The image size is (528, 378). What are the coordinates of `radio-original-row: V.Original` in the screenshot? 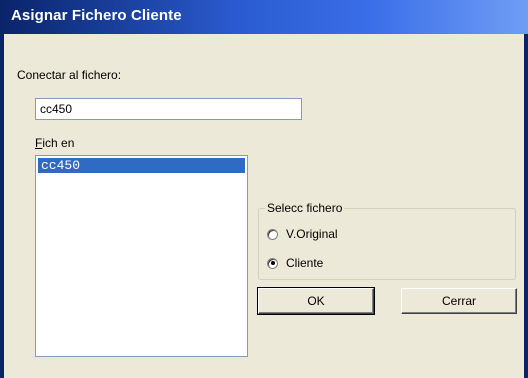 It's located at (302, 234).